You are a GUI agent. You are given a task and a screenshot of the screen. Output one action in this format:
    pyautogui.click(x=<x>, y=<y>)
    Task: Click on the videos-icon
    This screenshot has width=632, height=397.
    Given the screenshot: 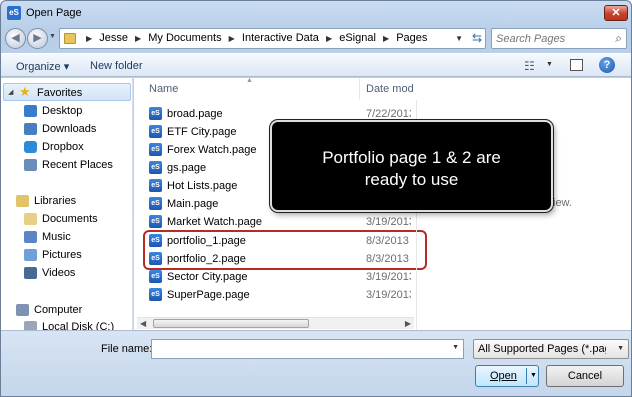 What is the action you would take?
    pyautogui.click(x=30, y=273)
    